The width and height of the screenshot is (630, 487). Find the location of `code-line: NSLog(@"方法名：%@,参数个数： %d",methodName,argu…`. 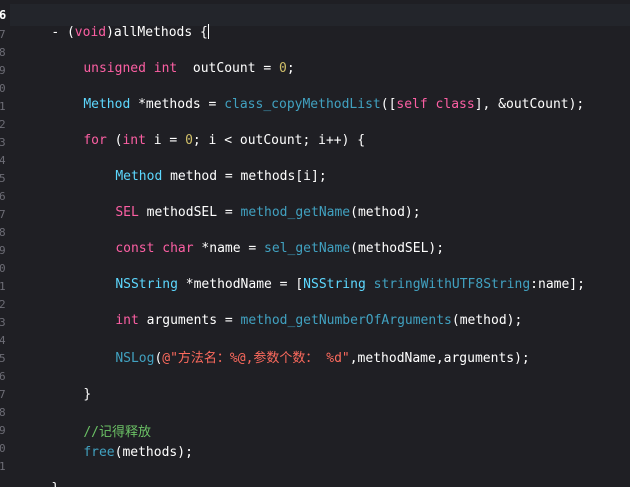

code-line: NSLog(@"方法名：%@,参数个数： %d",methodName,argu… is located at coordinates (306, 349).